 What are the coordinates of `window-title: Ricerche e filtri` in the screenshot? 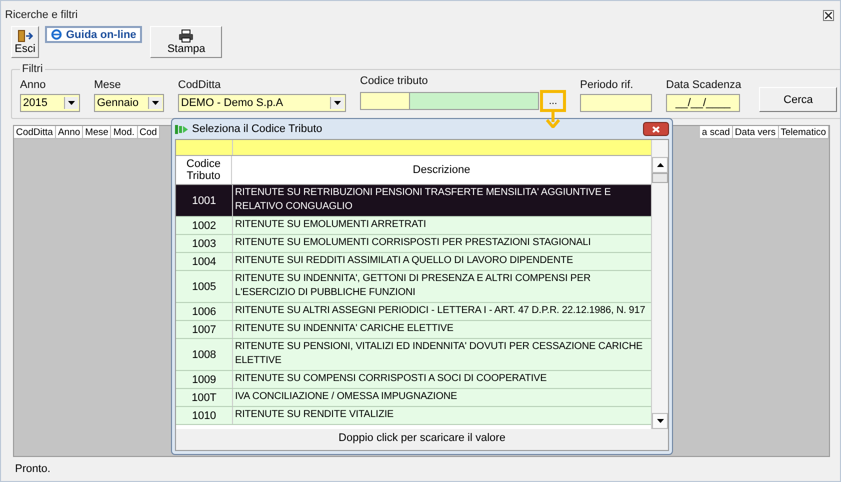 It's located at (41, 15).